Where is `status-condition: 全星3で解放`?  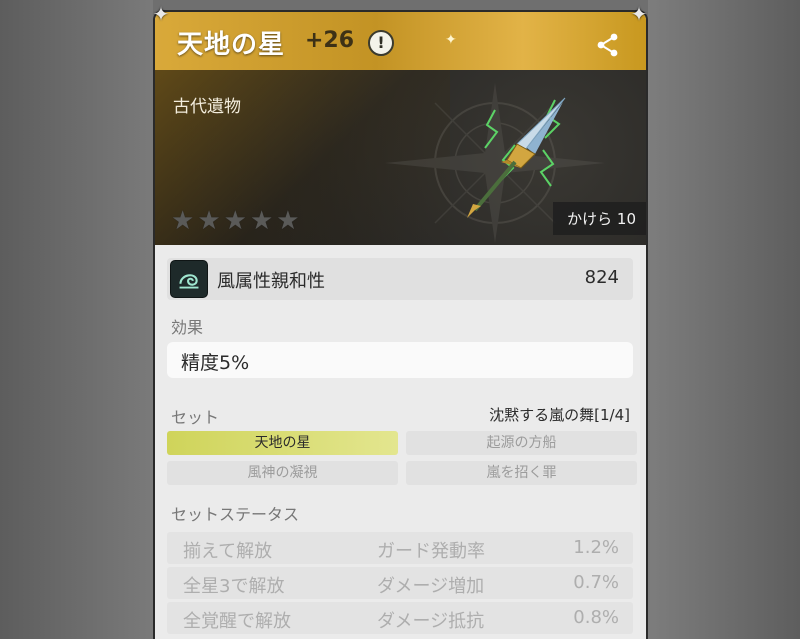 status-condition: 全星3で解放 is located at coordinates (234, 586).